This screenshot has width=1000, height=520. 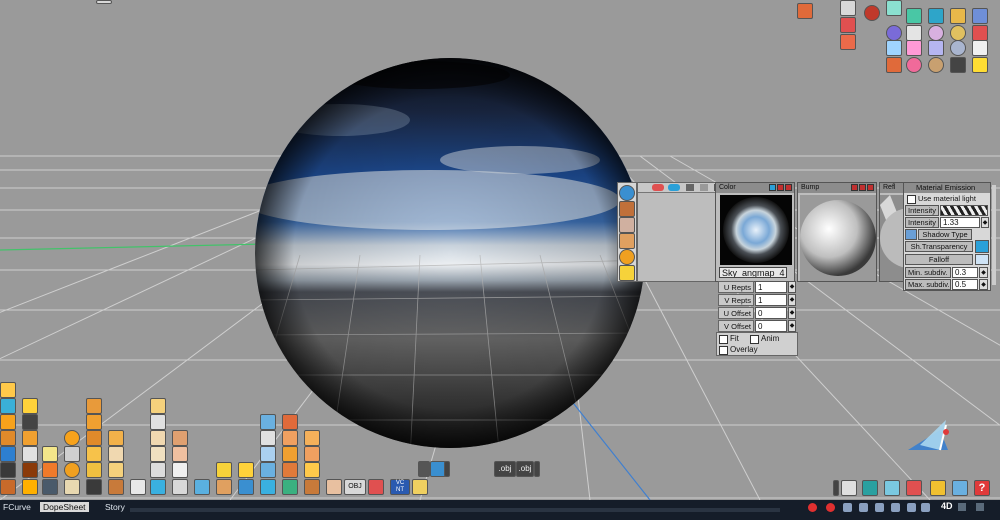 I want to click on close-icon, so click(x=788, y=187).